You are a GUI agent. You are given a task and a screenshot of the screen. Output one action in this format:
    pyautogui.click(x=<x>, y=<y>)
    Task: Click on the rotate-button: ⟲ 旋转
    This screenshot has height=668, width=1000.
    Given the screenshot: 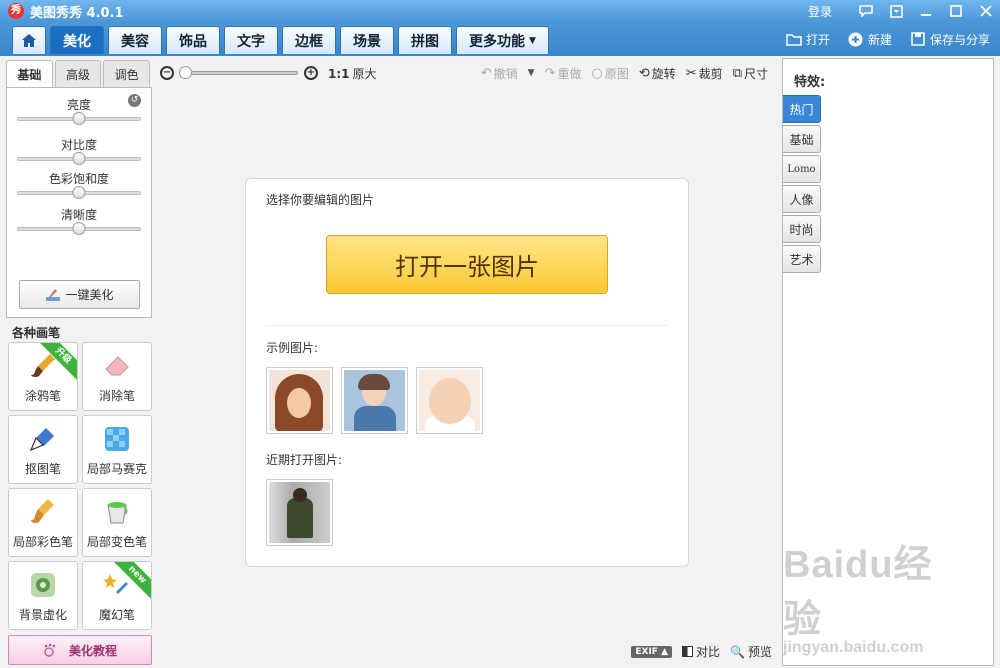 What is the action you would take?
    pyautogui.click(x=657, y=73)
    